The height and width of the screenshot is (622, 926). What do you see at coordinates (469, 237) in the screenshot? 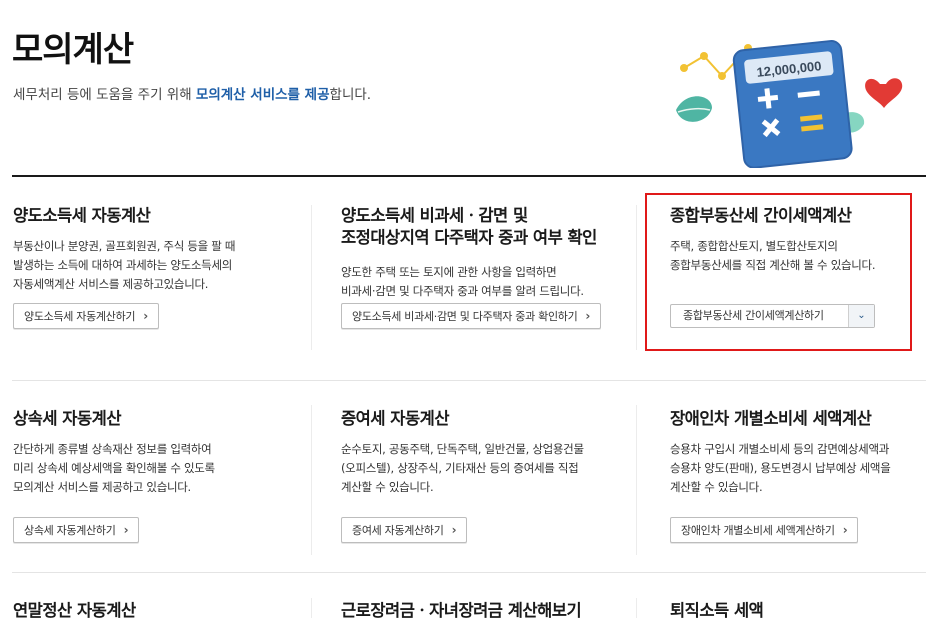
I see `card-title: 조정대상지역 다주택자 중과 여부 확인` at bounding box center [469, 237].